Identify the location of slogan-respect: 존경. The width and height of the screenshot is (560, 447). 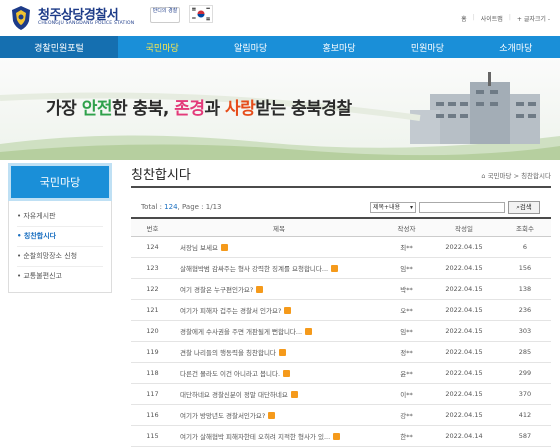
(189, 109).